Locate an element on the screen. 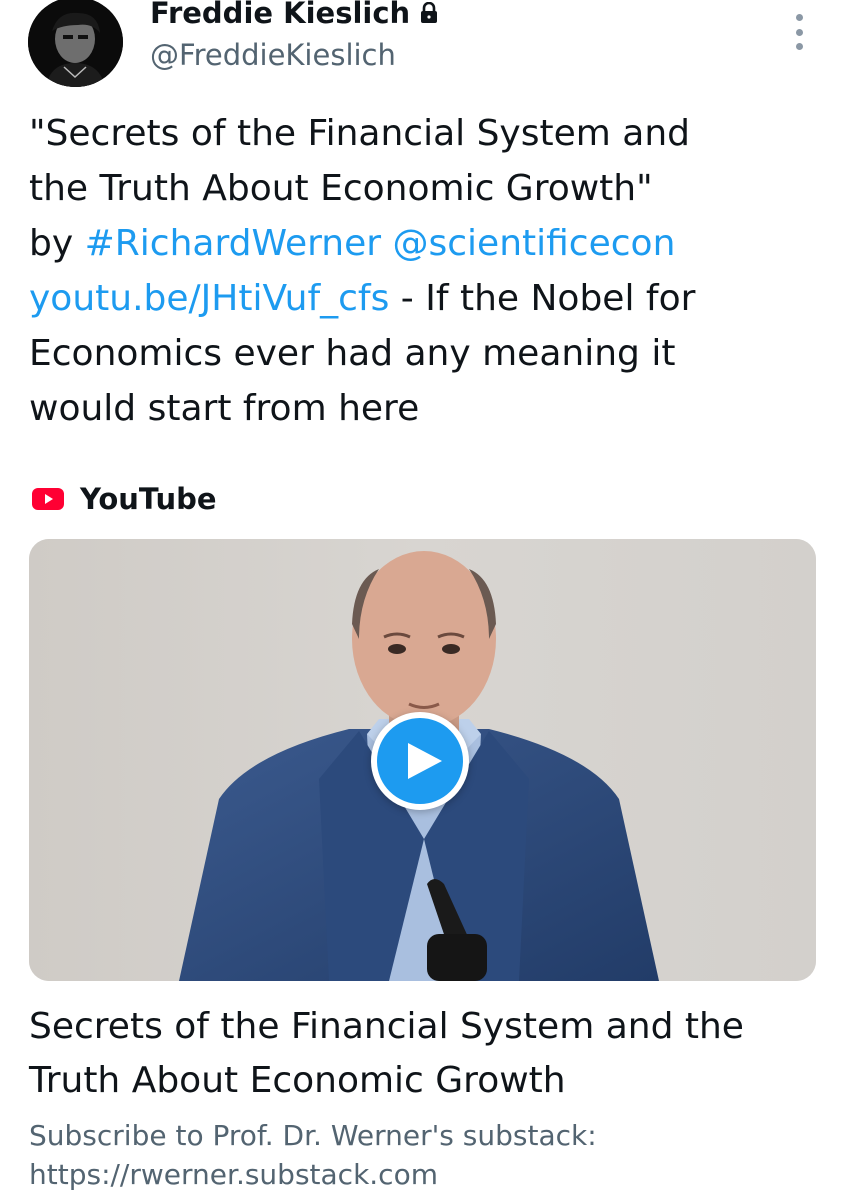  avatar is located at coordinates (75, 43).